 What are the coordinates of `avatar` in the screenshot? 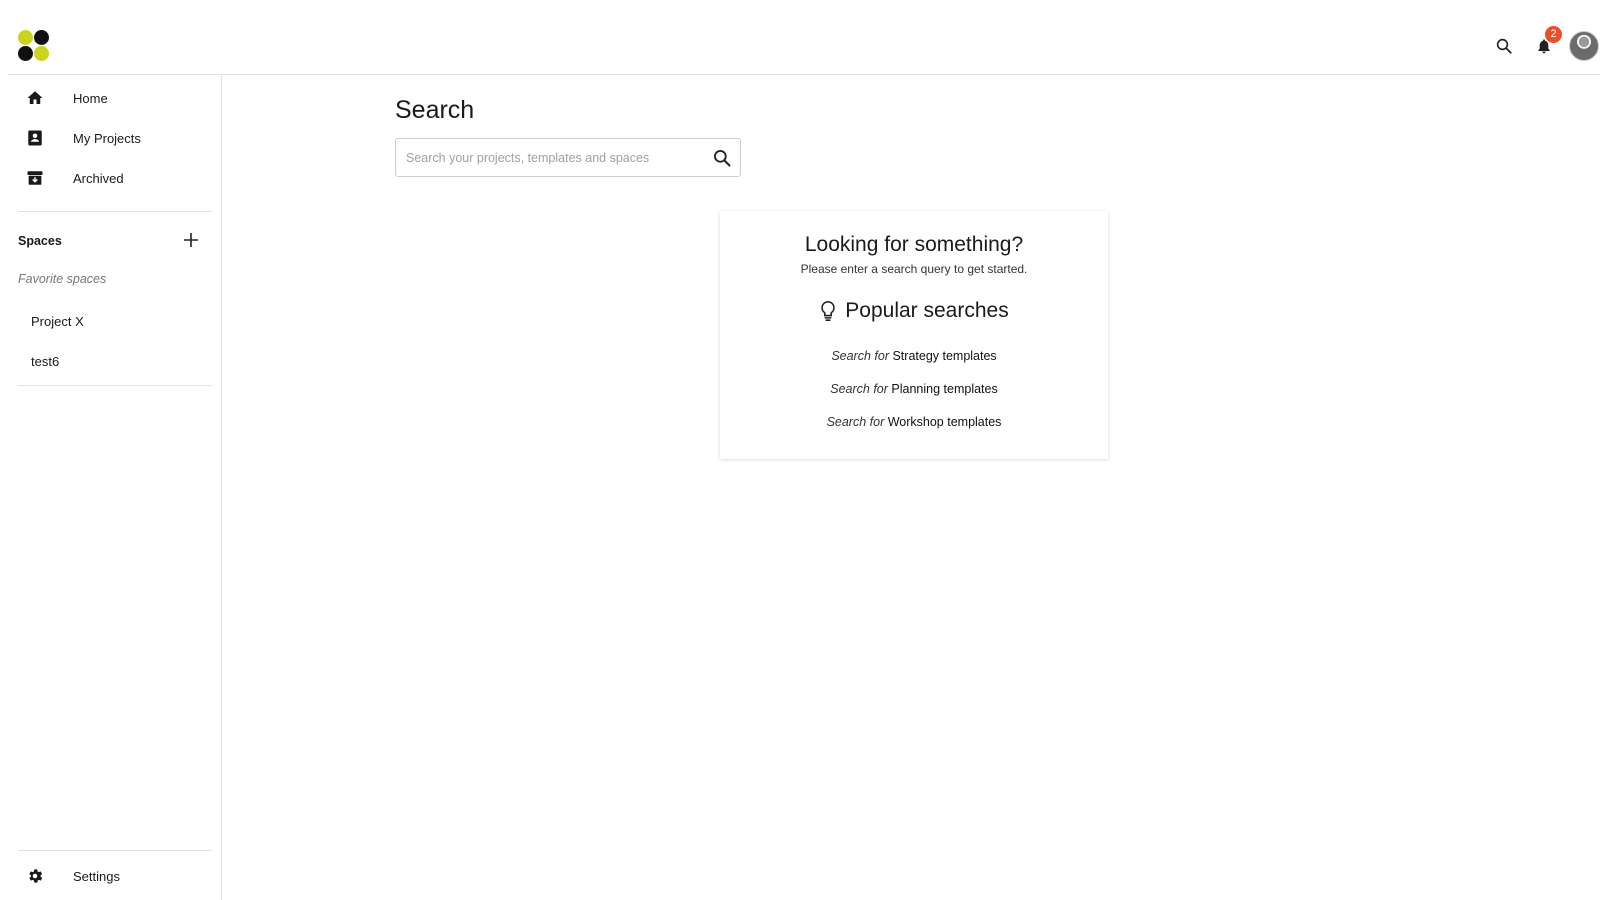 It's located at (1584, 46).